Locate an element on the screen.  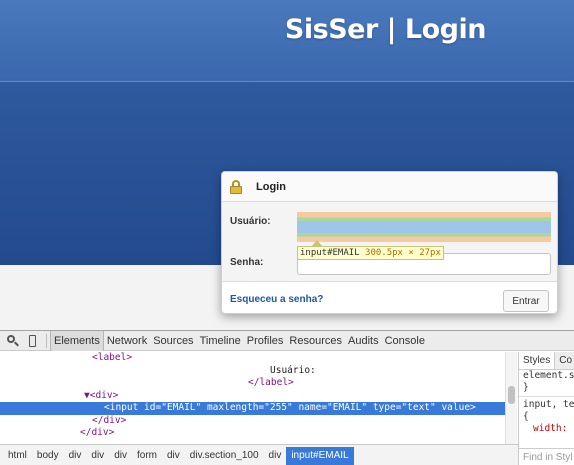
breadcrumb-item-active: input#EMAIL is located at coordinates (320, 455).